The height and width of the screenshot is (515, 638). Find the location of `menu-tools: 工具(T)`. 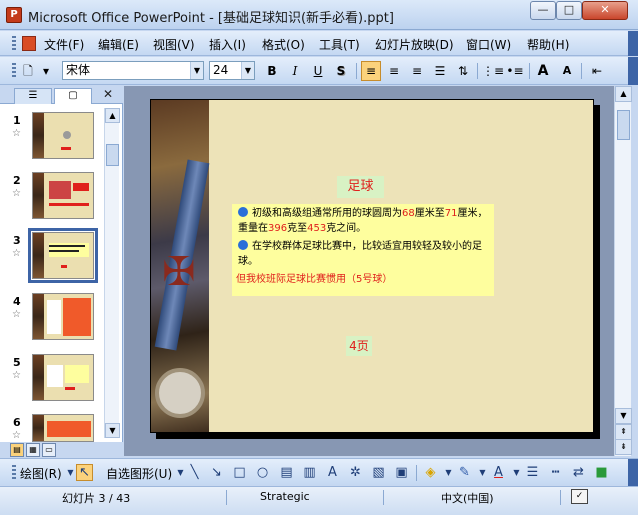

menu-tools: 工具(T) is located at coordinates (339, 44).